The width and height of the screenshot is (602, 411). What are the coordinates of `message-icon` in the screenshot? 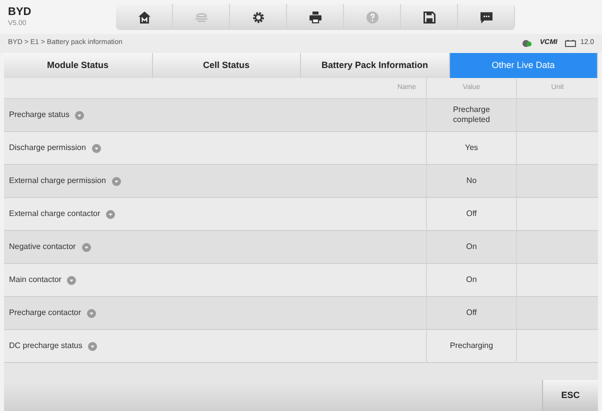 It's located at (486, 17).